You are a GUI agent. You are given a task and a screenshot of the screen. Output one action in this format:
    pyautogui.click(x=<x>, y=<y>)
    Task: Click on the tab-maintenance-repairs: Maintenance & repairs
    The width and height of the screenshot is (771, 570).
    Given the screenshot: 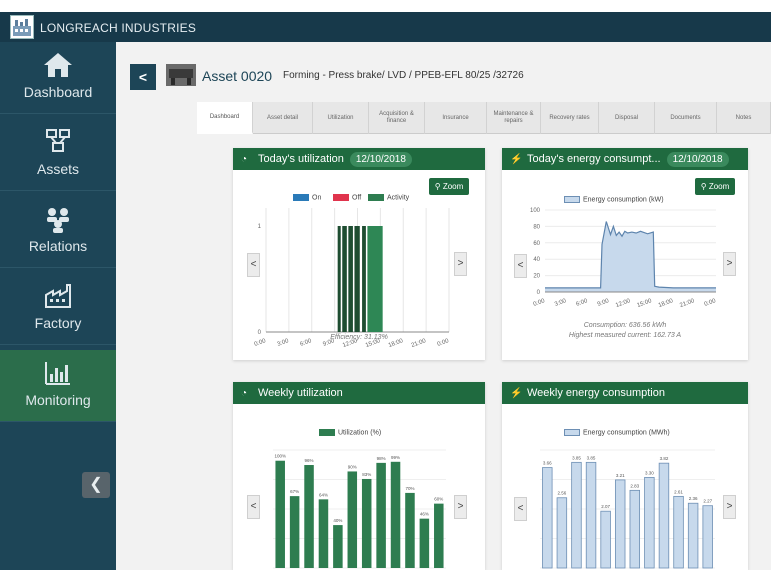 What is the action you would take?
    pyautogui.click(x=514, y=118)
    